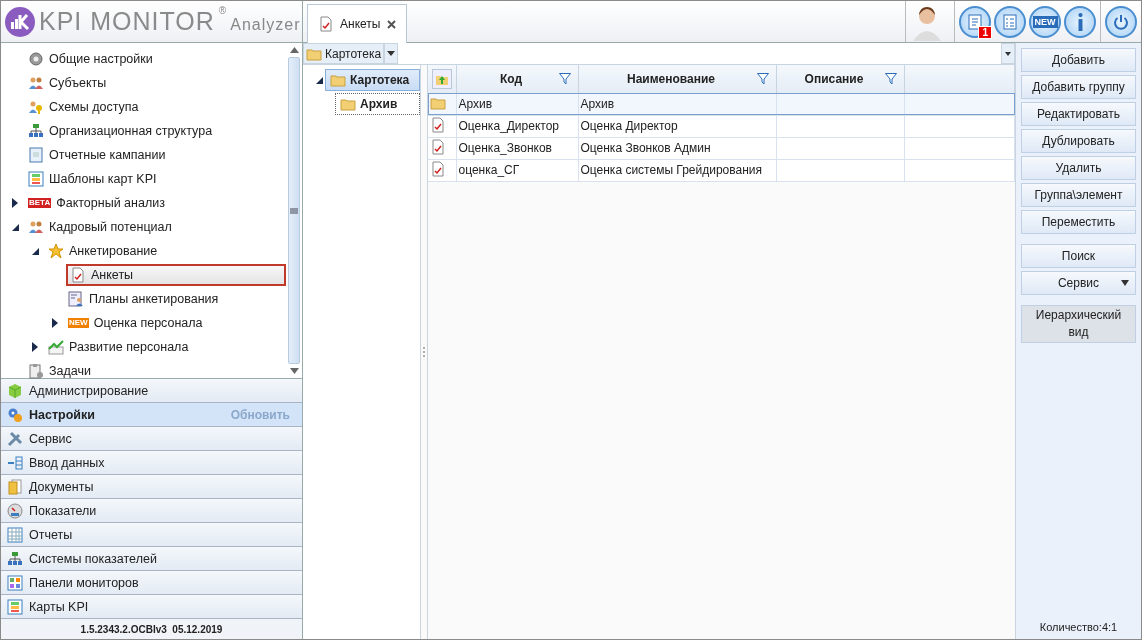 Image resolution: width=1142 pixels, height=640 pixels. I want to click on count-label: Количество:4:1, so click(1078, 627).